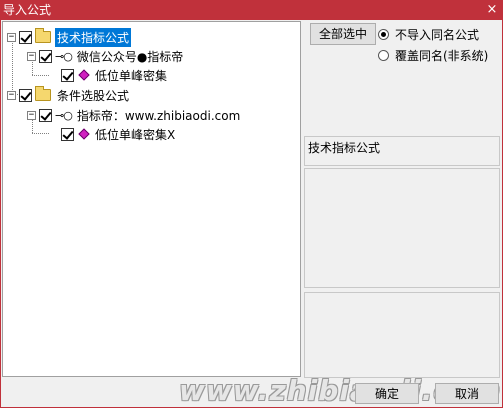  What do you see at coordinates (442, 56) in the screenshot?
I see `radio-label: 覆盖同名(非系统)` at bounding box center [442, 56].